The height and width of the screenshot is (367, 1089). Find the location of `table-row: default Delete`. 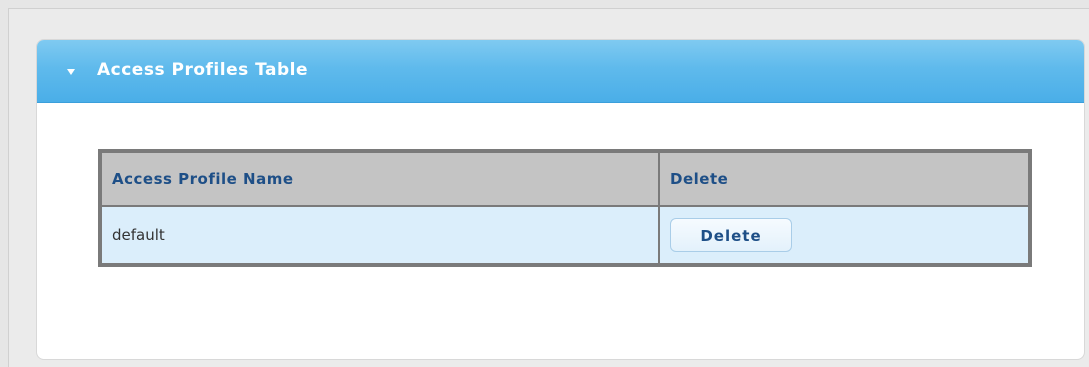

table-row: default Delete is located at coordinates (565, 235).